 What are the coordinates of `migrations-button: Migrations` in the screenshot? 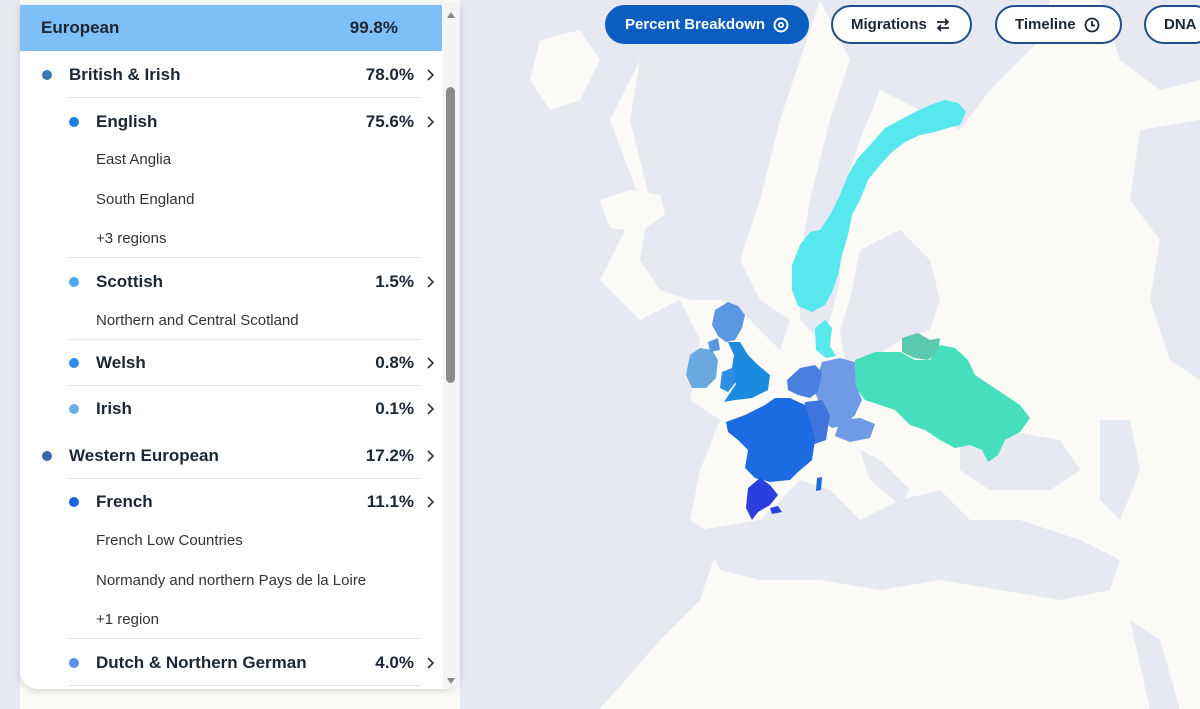 It's located at (901, 24).